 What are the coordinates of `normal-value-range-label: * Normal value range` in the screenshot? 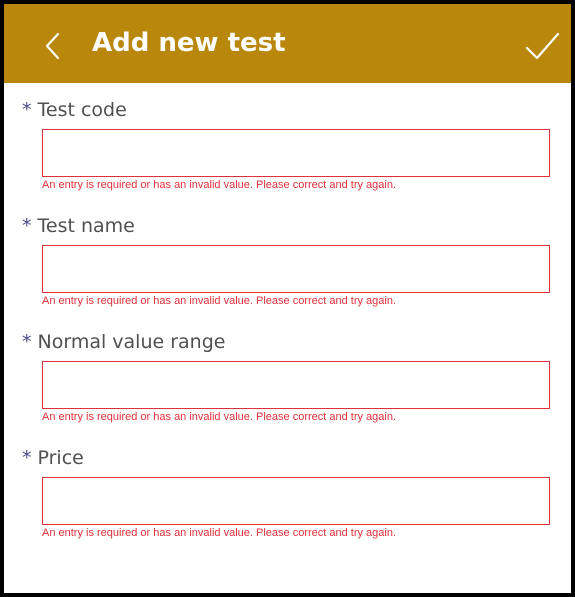 It's located at (123, 342).